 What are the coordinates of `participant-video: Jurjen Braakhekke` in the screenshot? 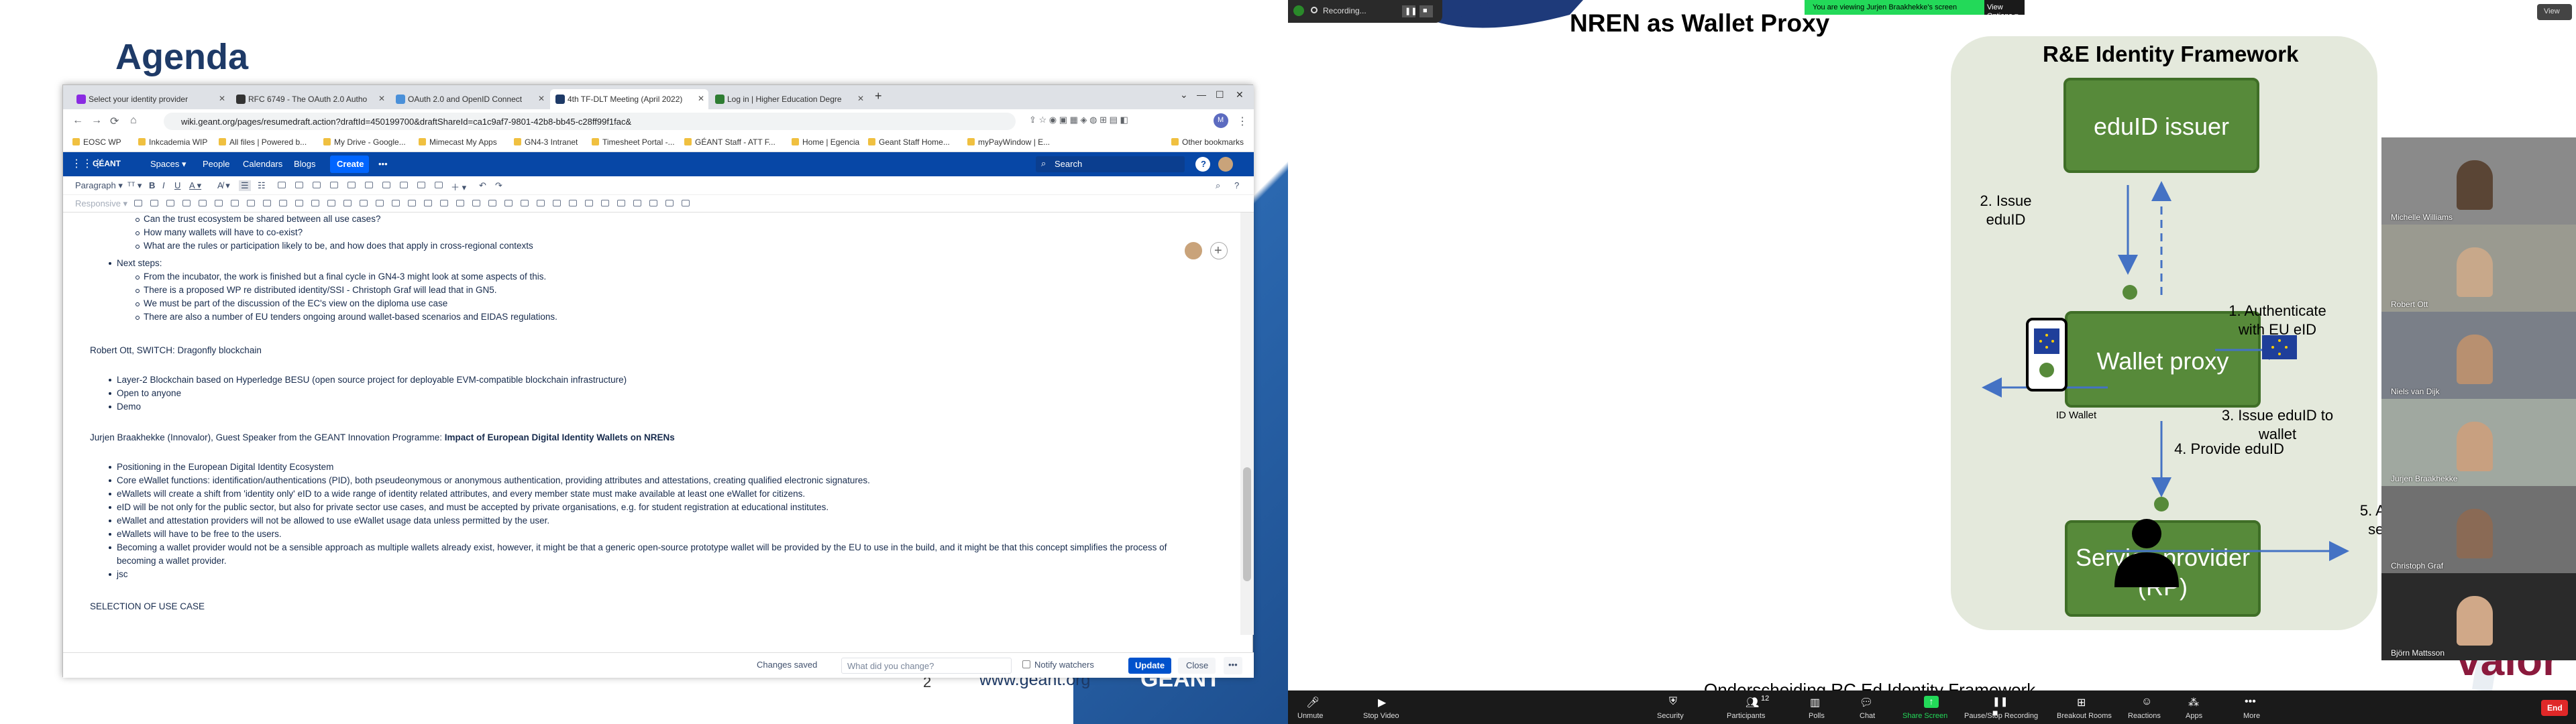 It's located at (2478, 442).